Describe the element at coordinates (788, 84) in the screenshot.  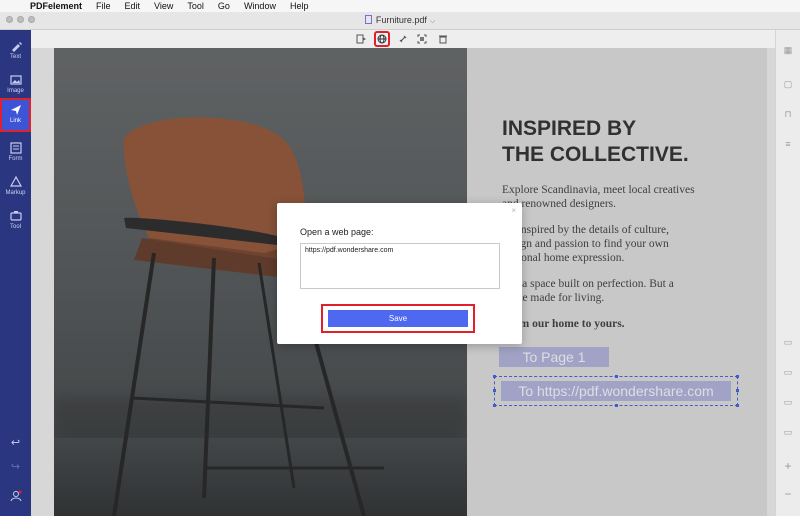
I see `page-icon: ▢` at that location.